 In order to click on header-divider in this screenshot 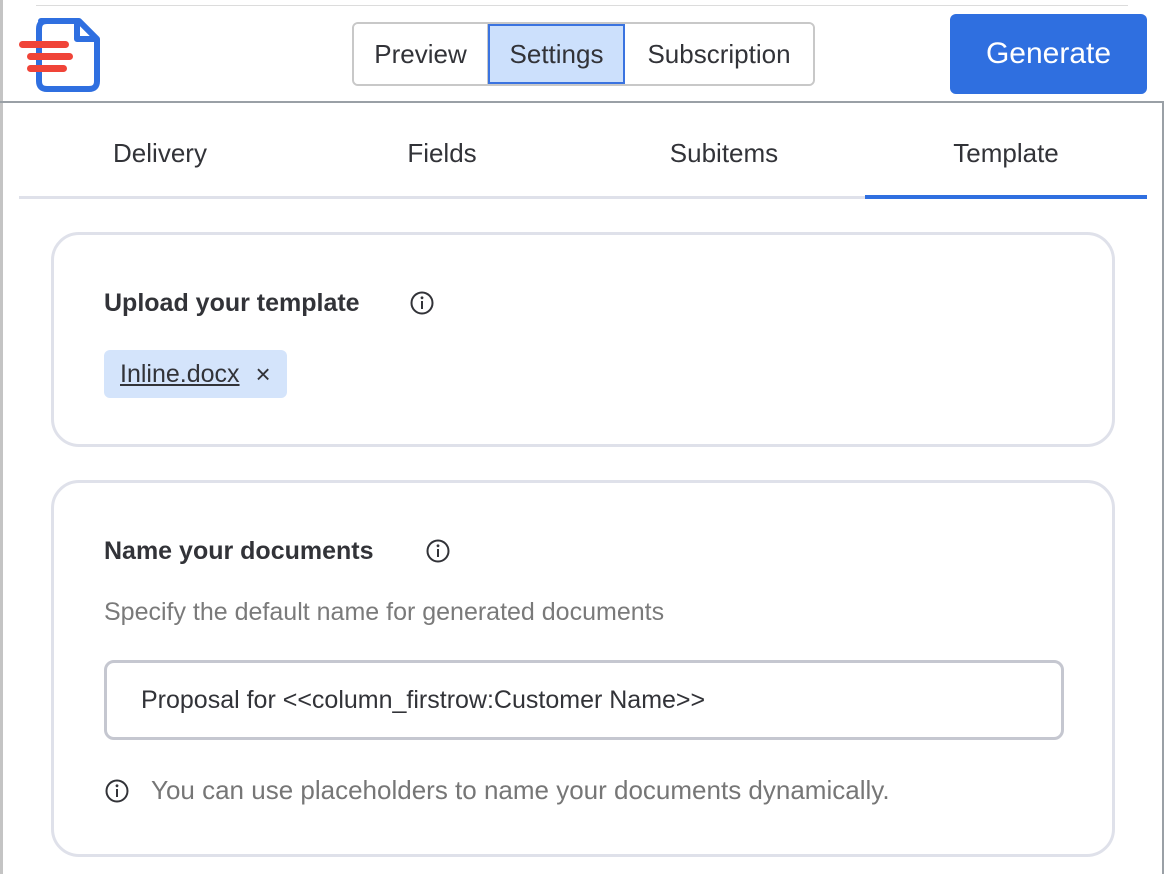, I will do `click(582, 102)`.